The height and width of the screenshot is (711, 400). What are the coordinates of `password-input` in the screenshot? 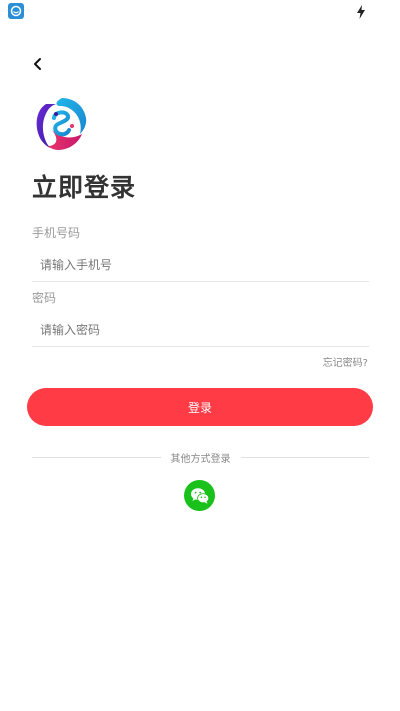 It's located at (200, 330).